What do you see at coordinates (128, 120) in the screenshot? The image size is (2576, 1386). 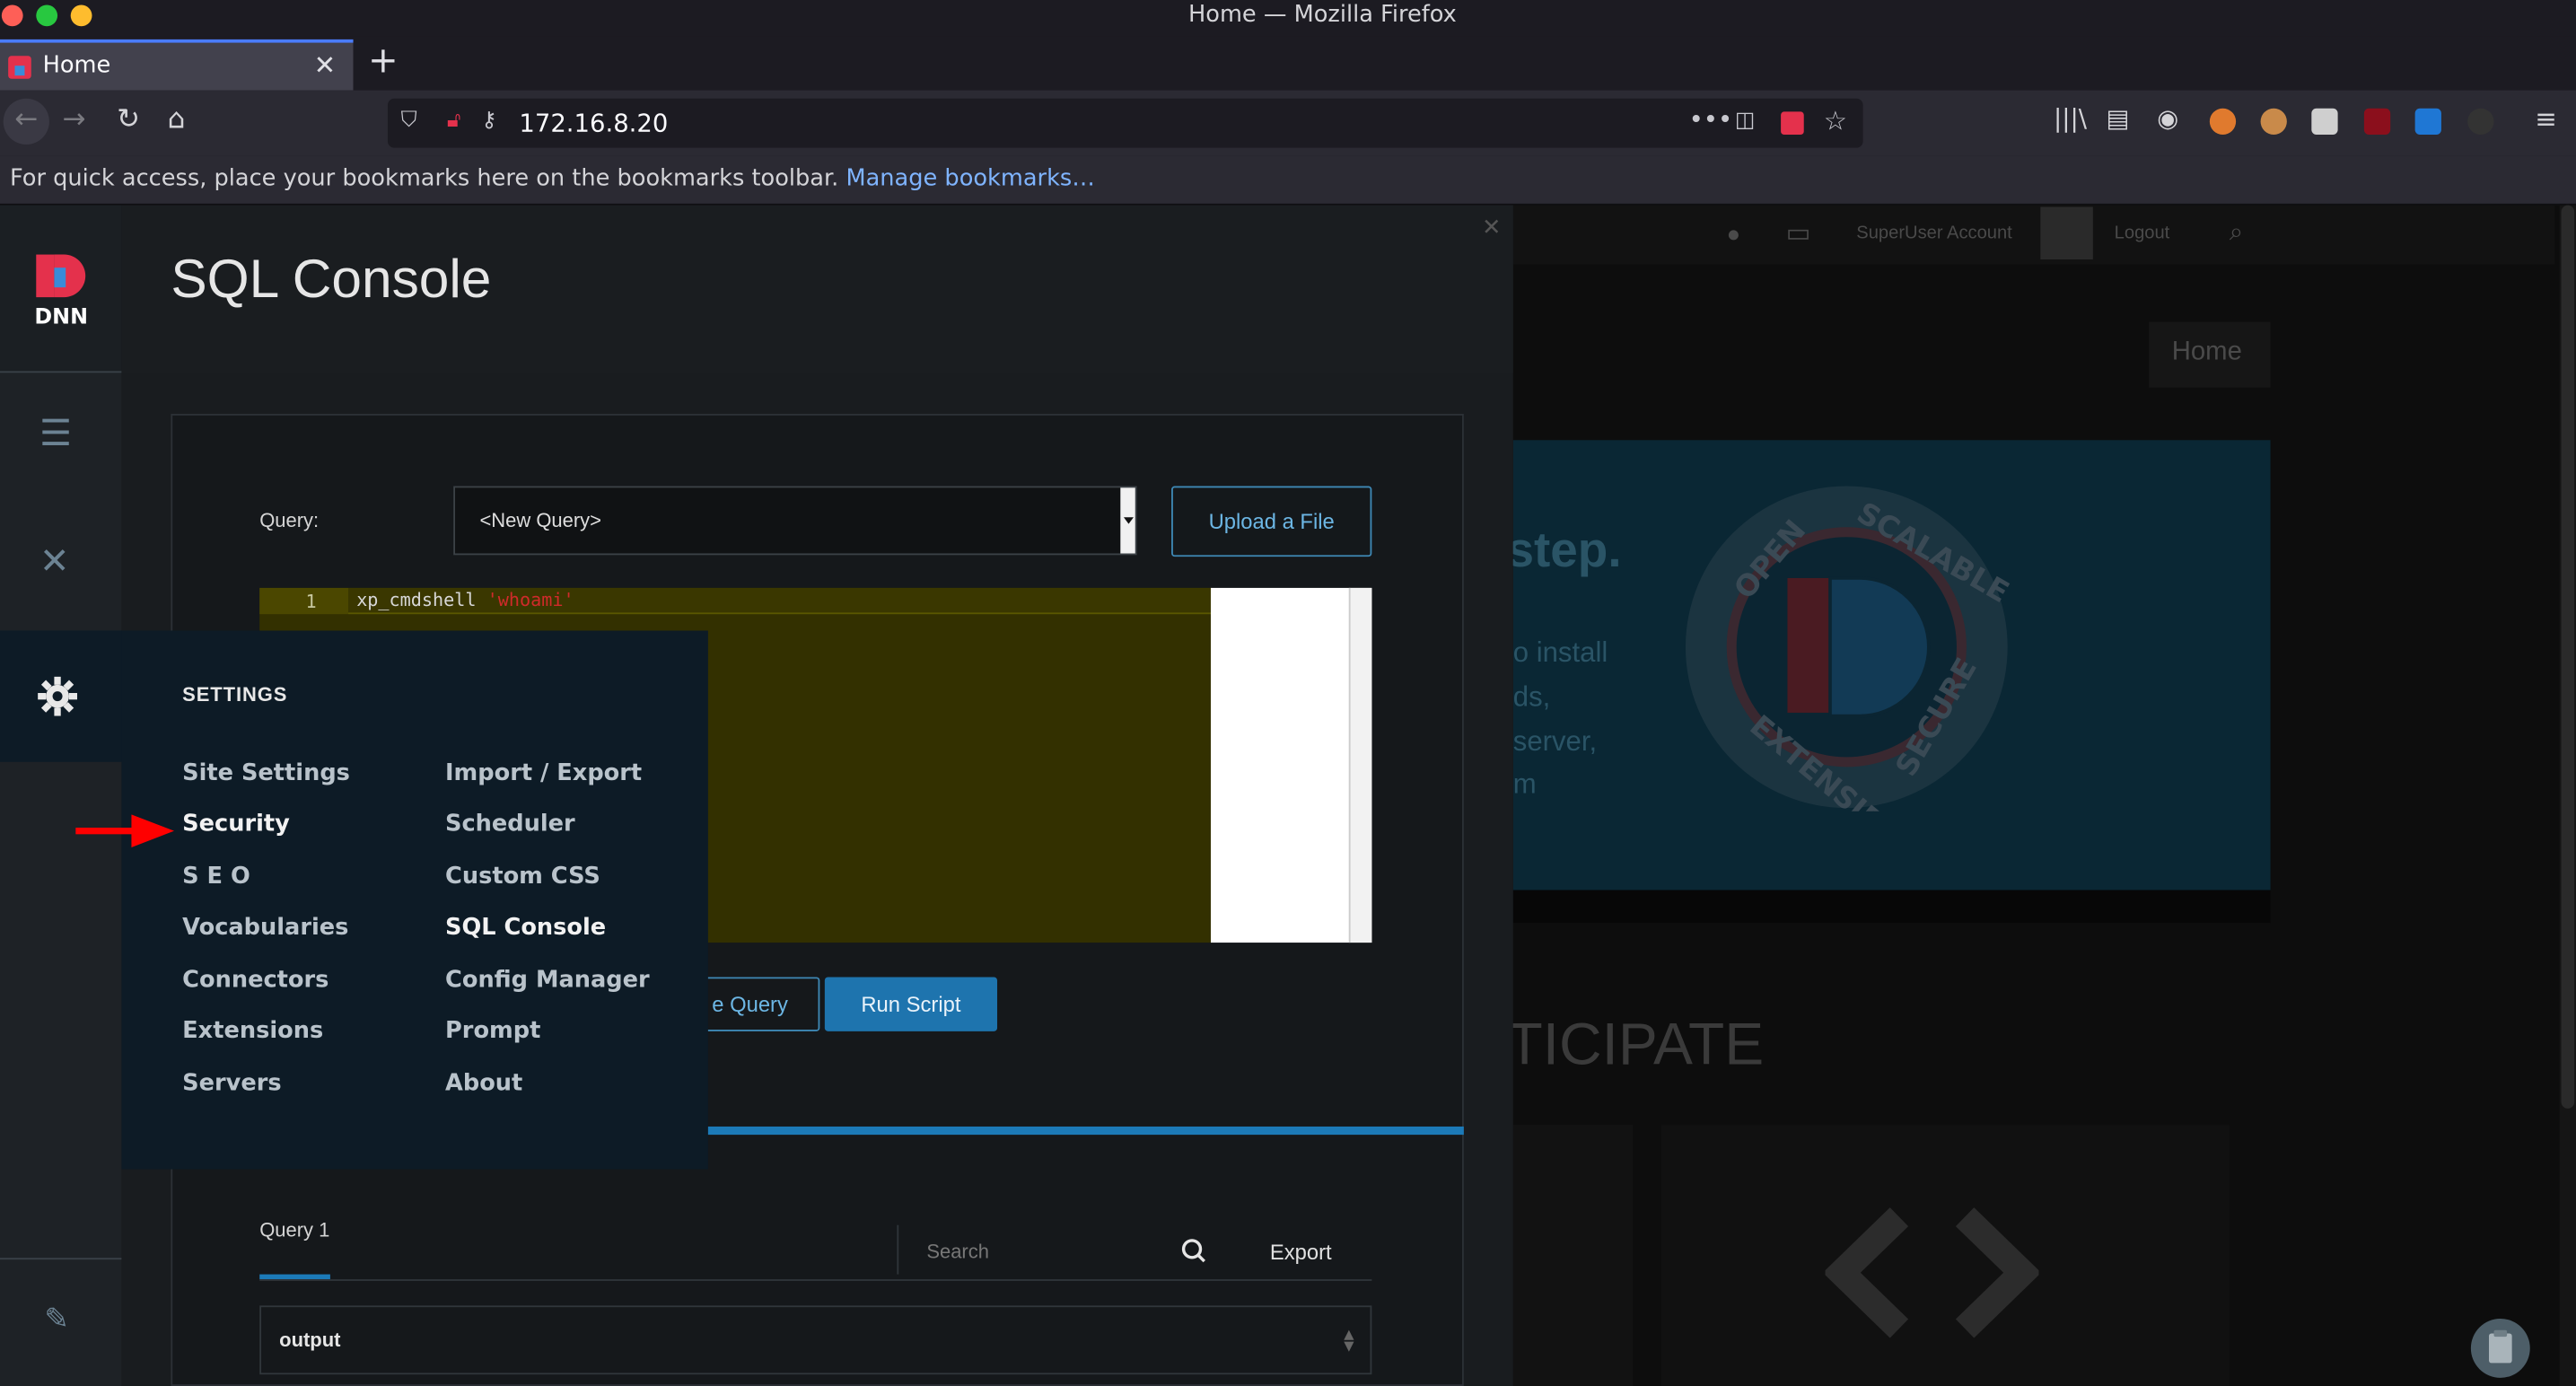 I see `reload-button: ↻` at bounding box center [128, 120].